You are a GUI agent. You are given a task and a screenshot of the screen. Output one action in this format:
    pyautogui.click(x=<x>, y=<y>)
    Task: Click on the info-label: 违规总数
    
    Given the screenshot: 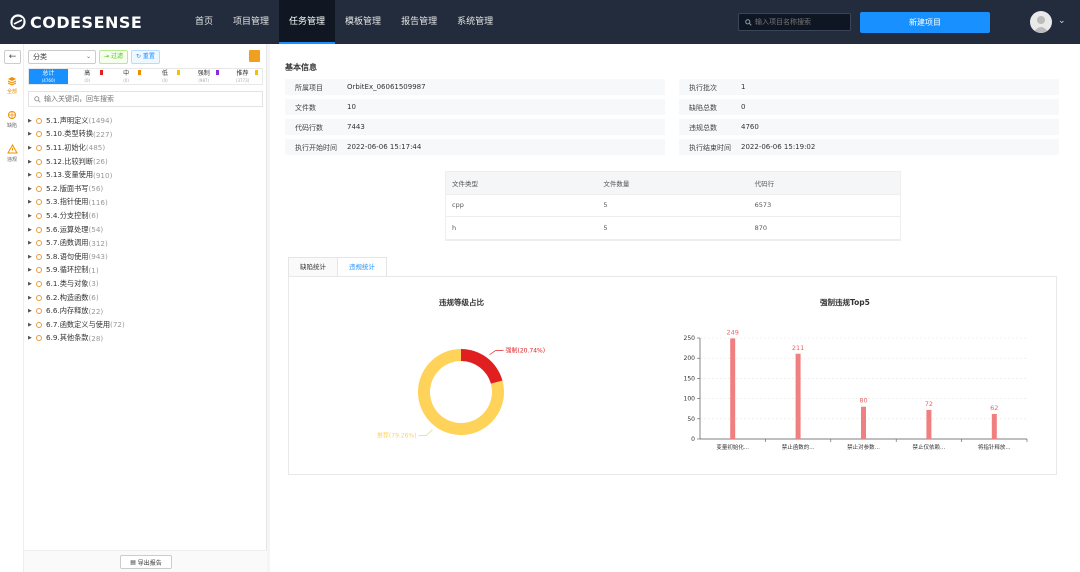 What is the action you would take?
    pyautogui.click(x=703, y=128)
    